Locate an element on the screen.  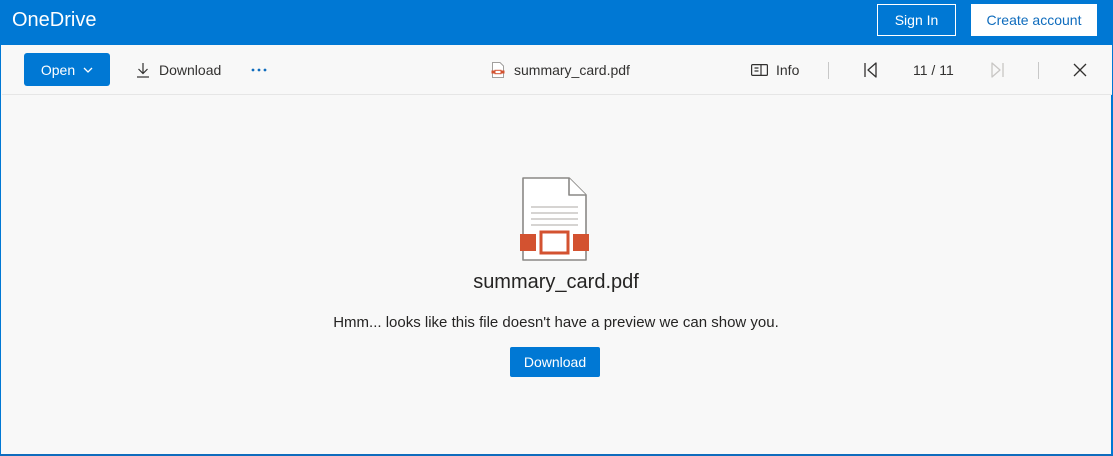
open-button-label: Open is located at coordinates (58, 69).